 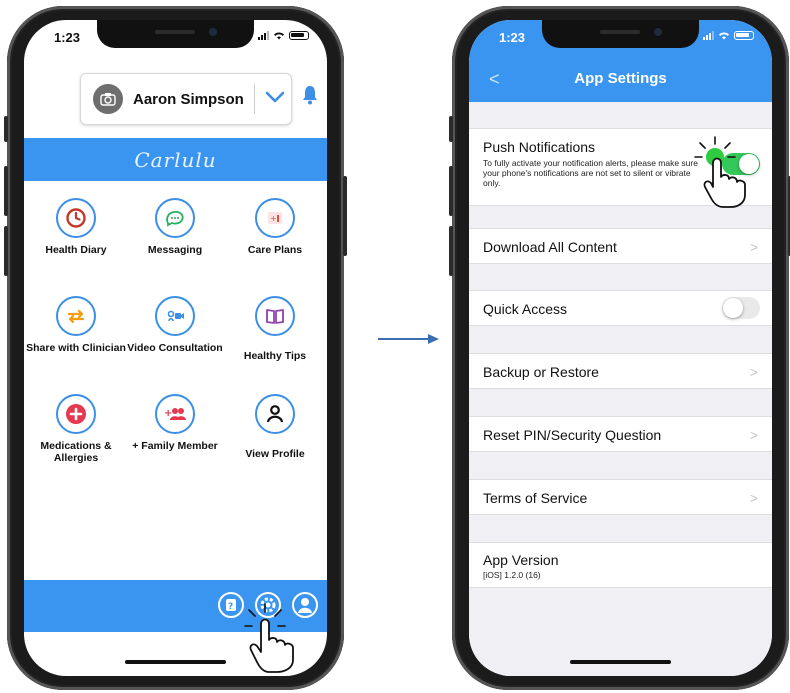 I want to click on arrow-right-icon, so click(x=408, y=339).